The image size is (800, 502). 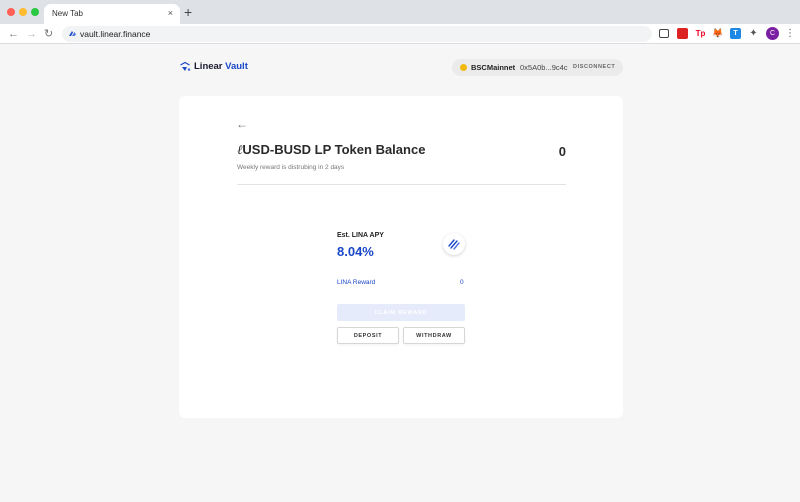 What do you see at coordinates (772, 33) in the screenshot?
I see `profile-avatar: C` at bounding box center [772, 33].